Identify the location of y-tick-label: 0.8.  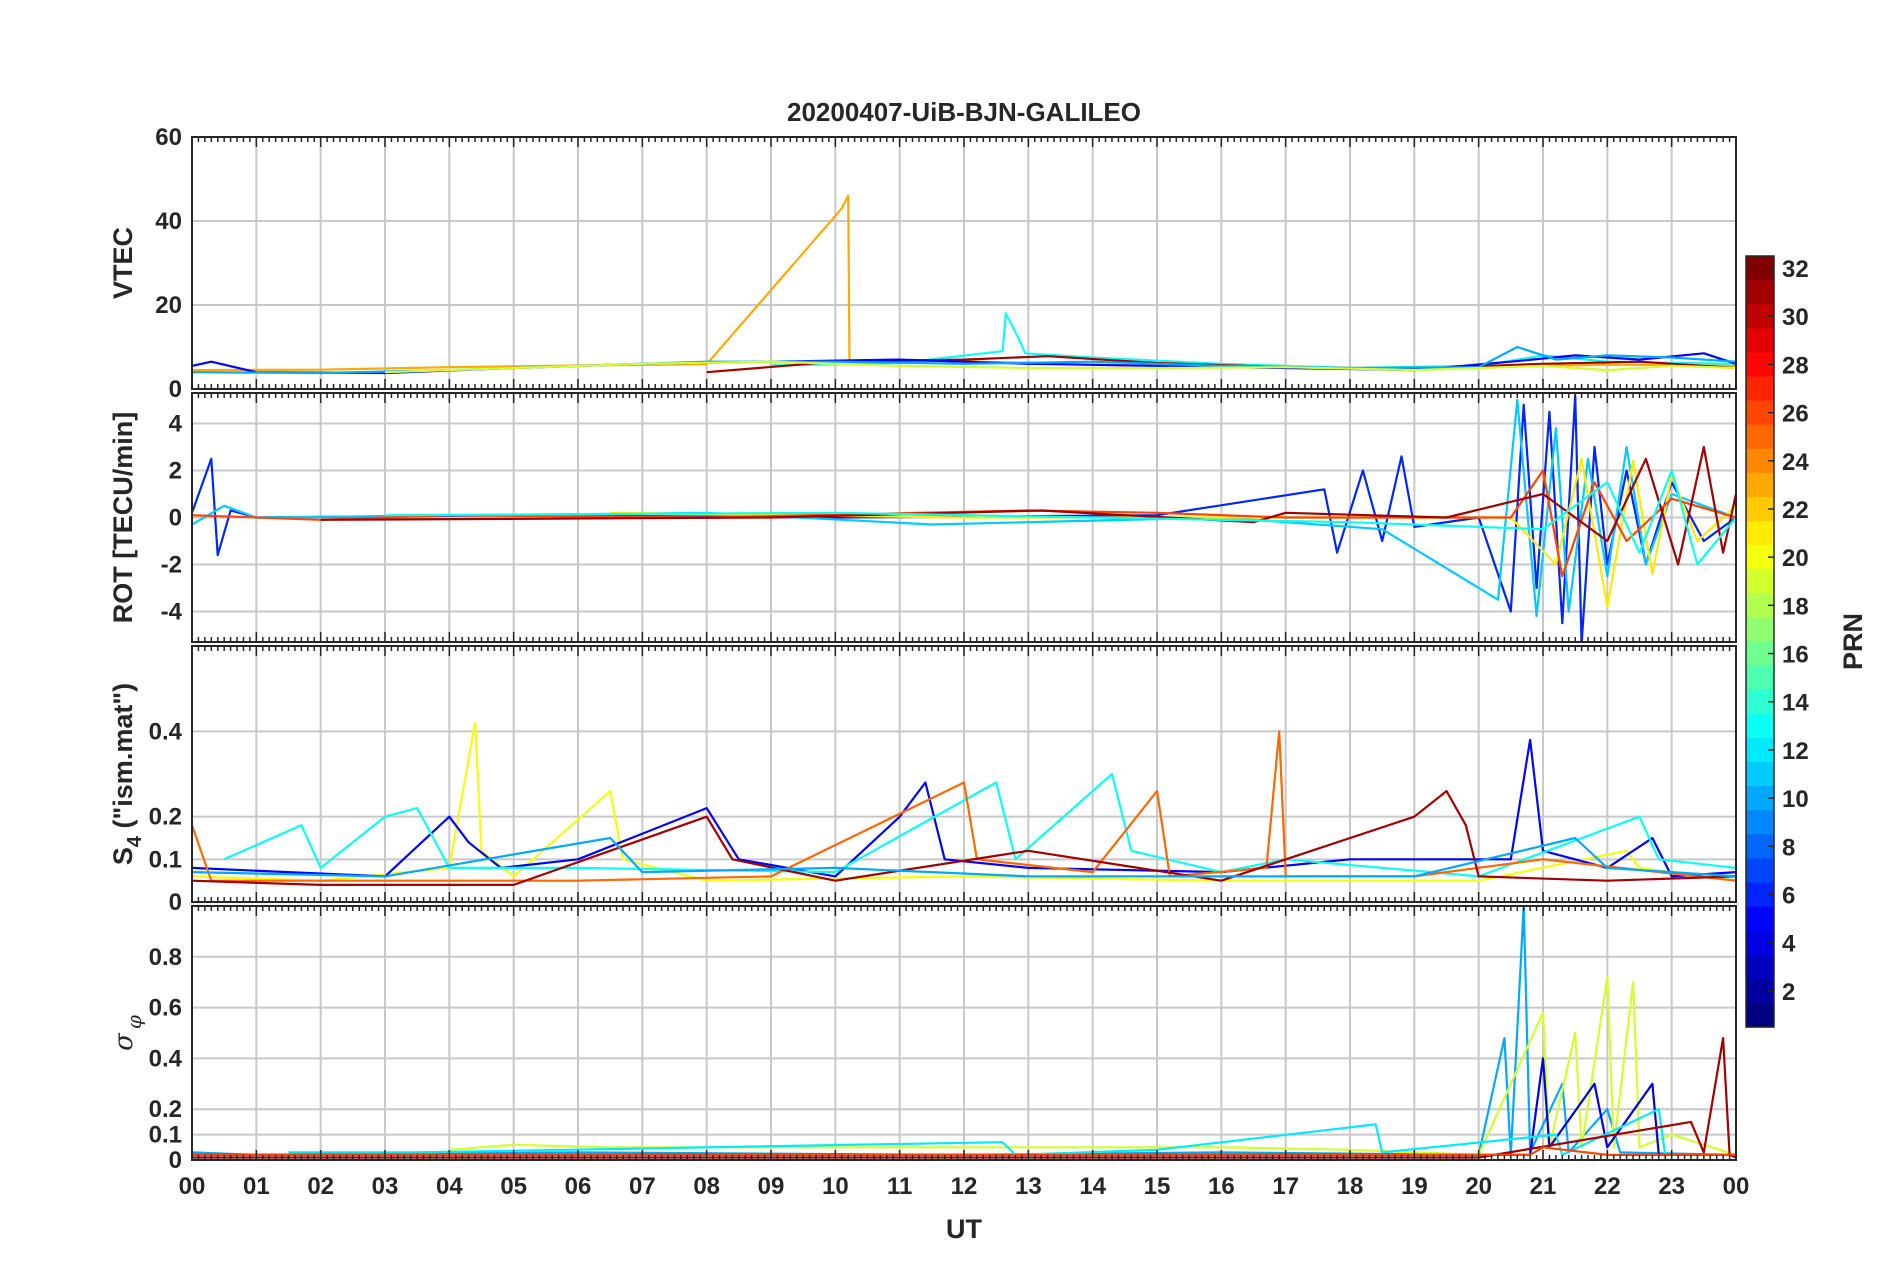
(165, 957).